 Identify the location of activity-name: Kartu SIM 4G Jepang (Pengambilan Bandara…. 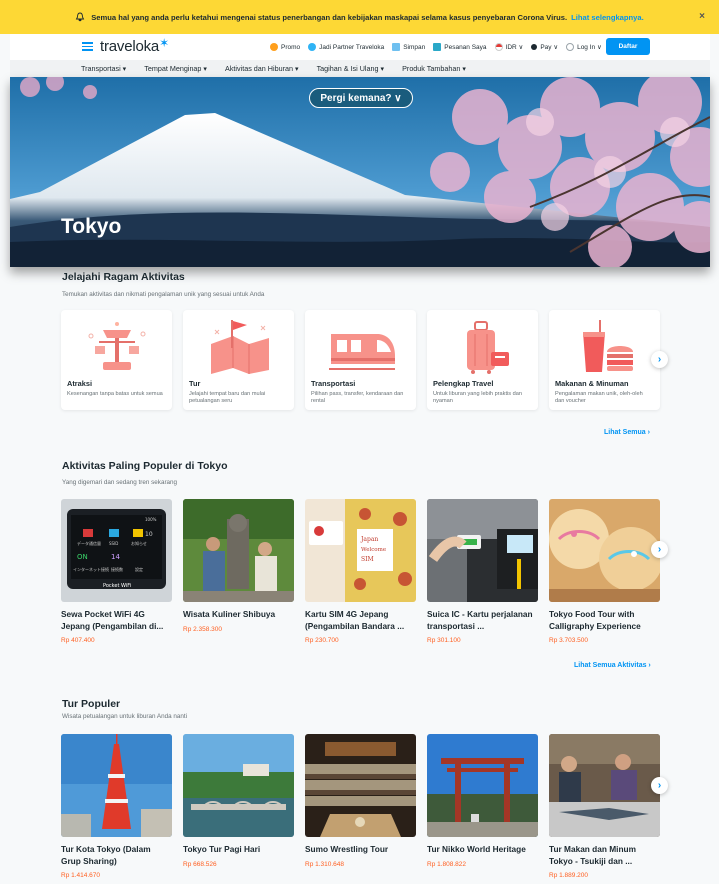
(355, 620).